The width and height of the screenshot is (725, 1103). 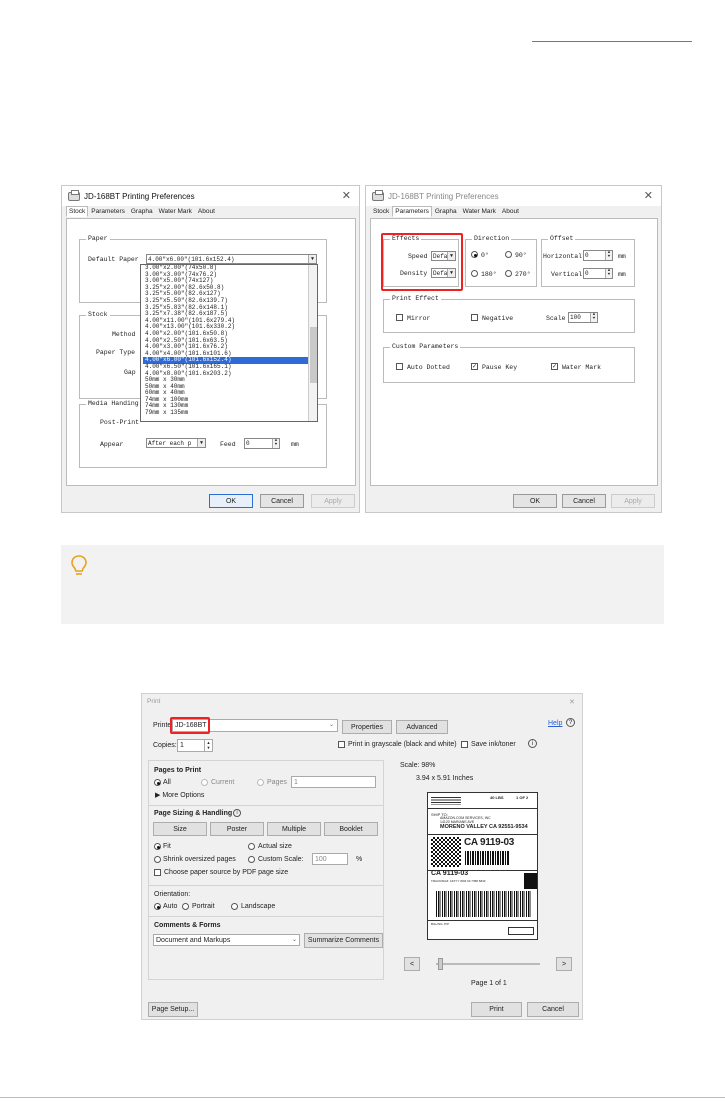 What do you see at coordinates (313, 355) in the screenshot?
I see `scrollbar-thumb` at bounding box center [313, 355].